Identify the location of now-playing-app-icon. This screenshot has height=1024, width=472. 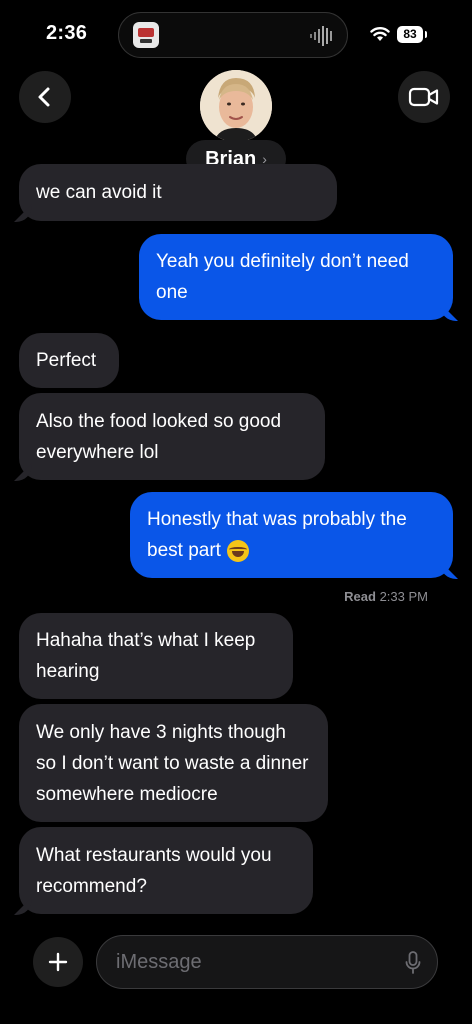
(146, 35).